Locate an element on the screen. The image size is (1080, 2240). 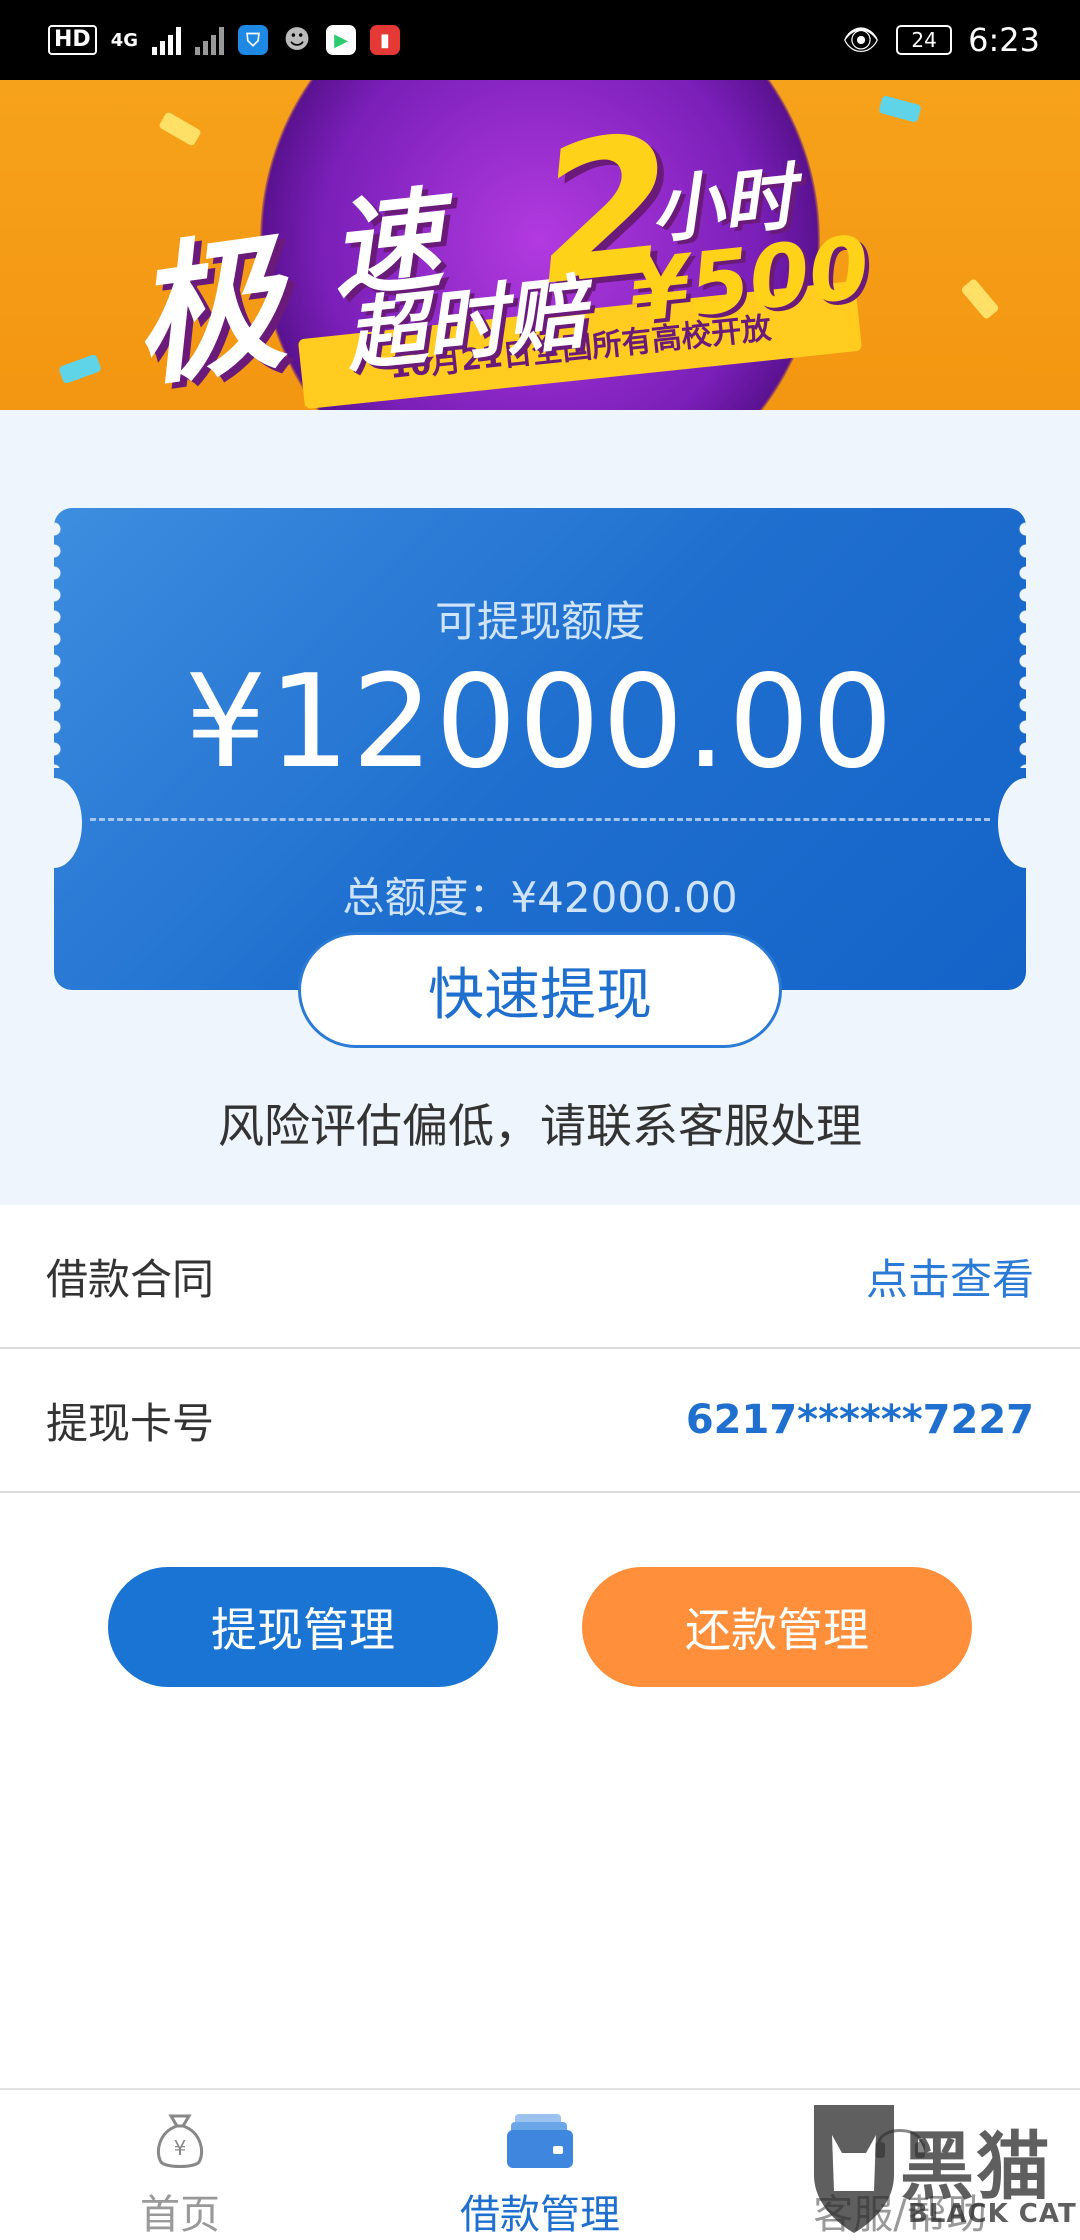
nav-home-label: 首页 is located at coordinates (180, 2215).